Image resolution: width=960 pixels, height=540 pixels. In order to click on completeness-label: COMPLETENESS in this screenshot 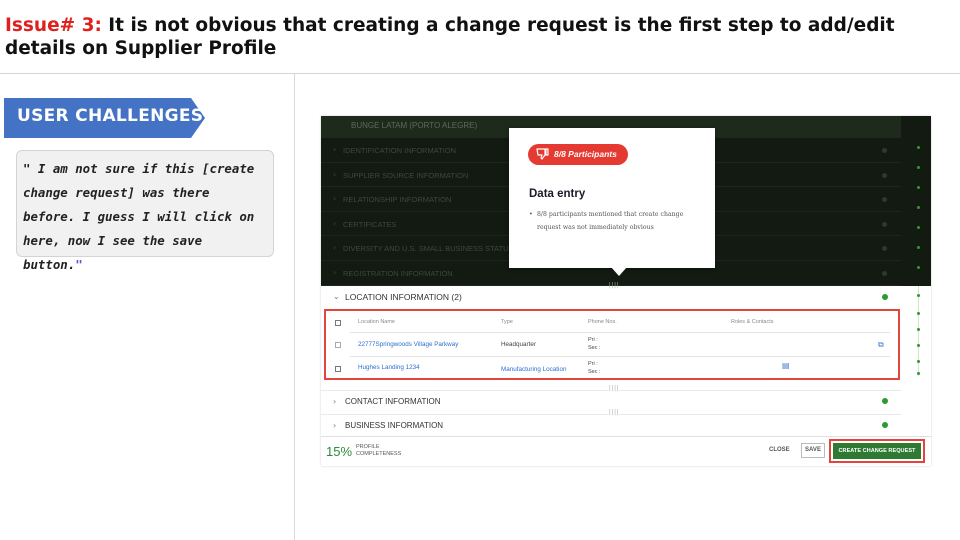, I will do `click(379, 454)`.